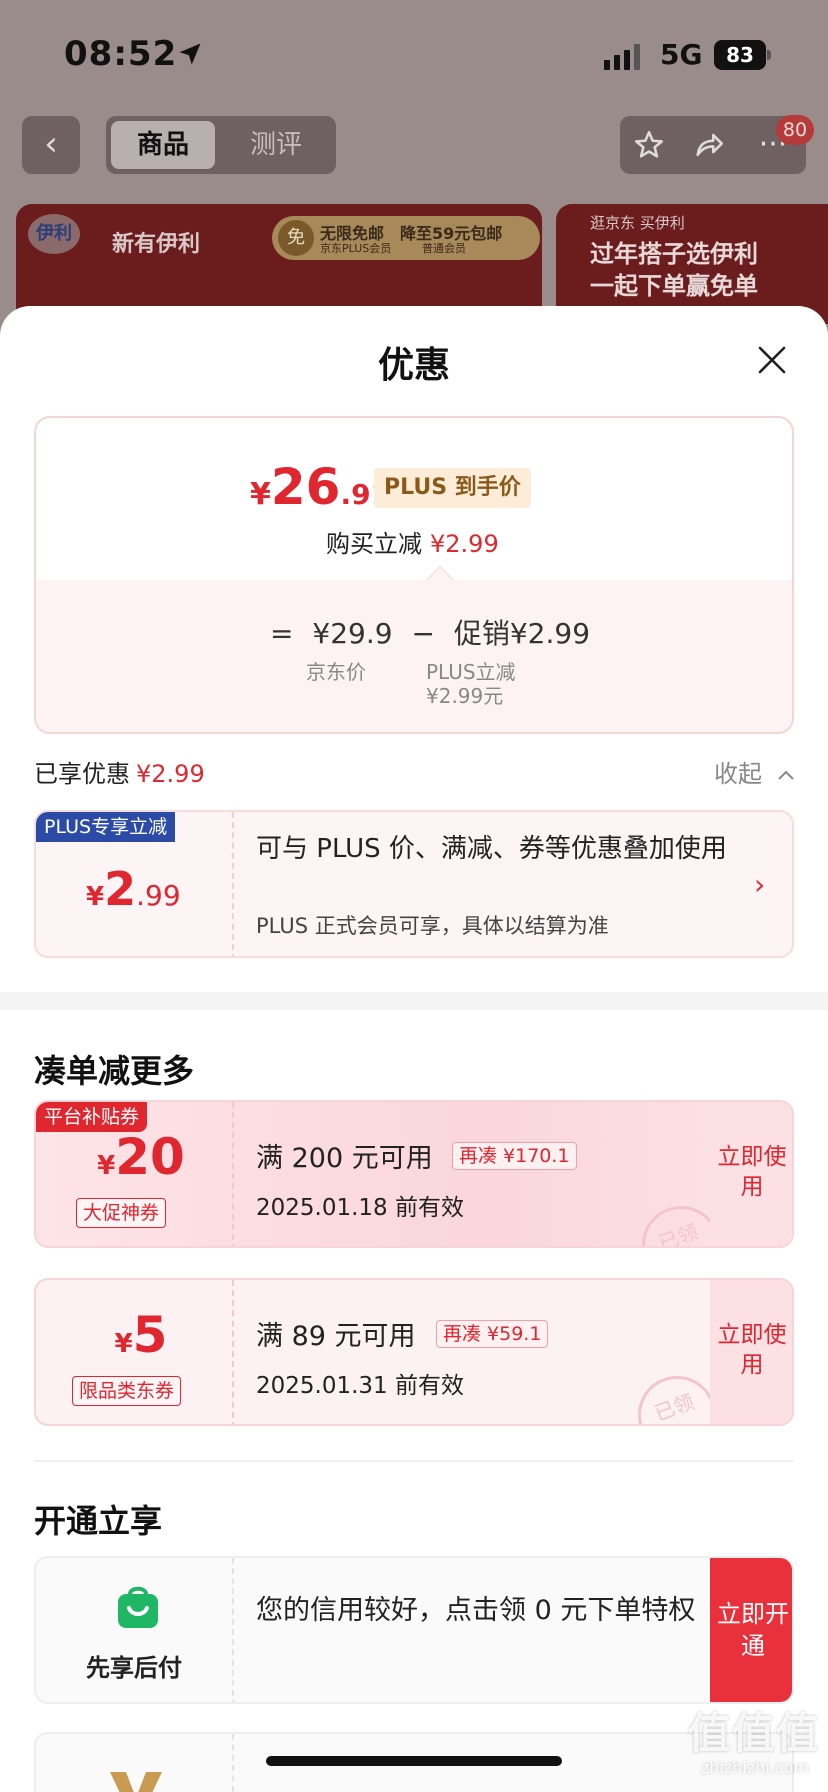 The height and width of the screenshot is (1792, 828). I want to click on star-icon, so click(649, 145).